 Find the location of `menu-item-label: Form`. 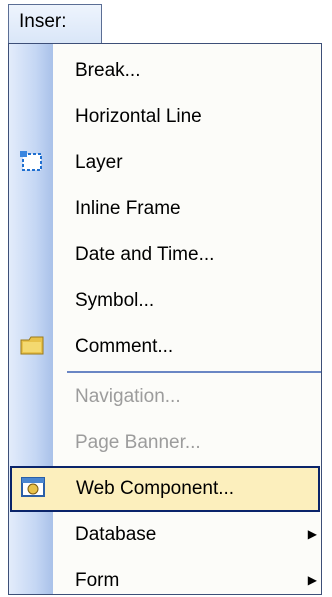

menu-item-label: Form is located at coordinates (97, 580).